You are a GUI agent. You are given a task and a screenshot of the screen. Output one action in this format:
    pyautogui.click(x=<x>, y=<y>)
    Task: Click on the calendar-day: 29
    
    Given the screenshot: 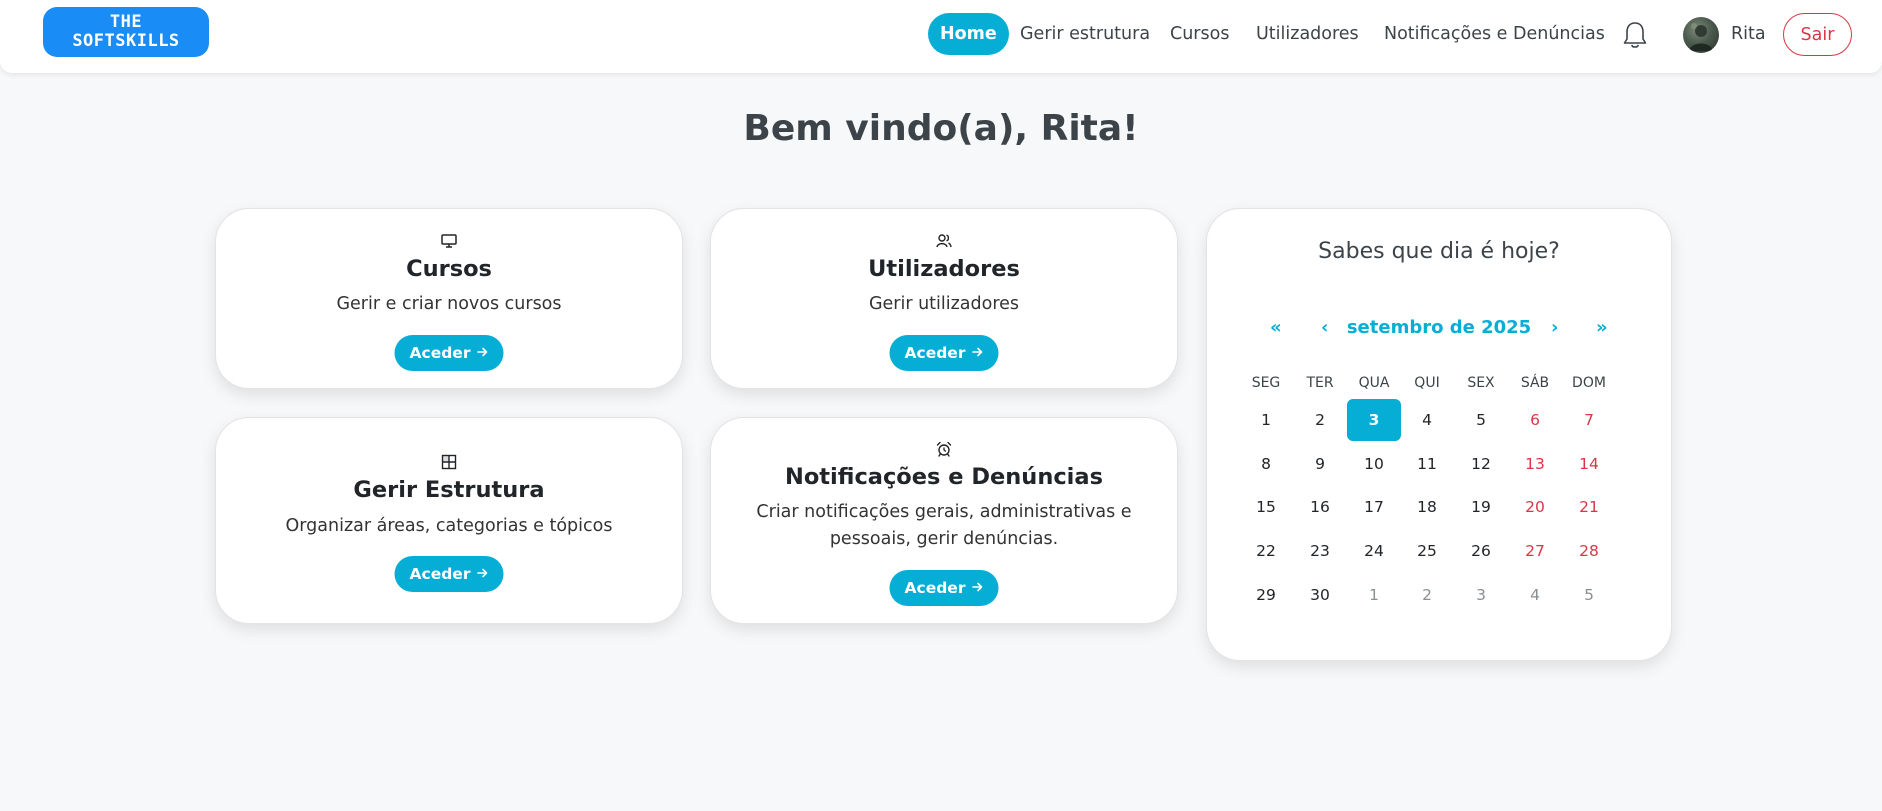 What is the action you would take?
    pyautogui.click(x=1266, y=595)
    